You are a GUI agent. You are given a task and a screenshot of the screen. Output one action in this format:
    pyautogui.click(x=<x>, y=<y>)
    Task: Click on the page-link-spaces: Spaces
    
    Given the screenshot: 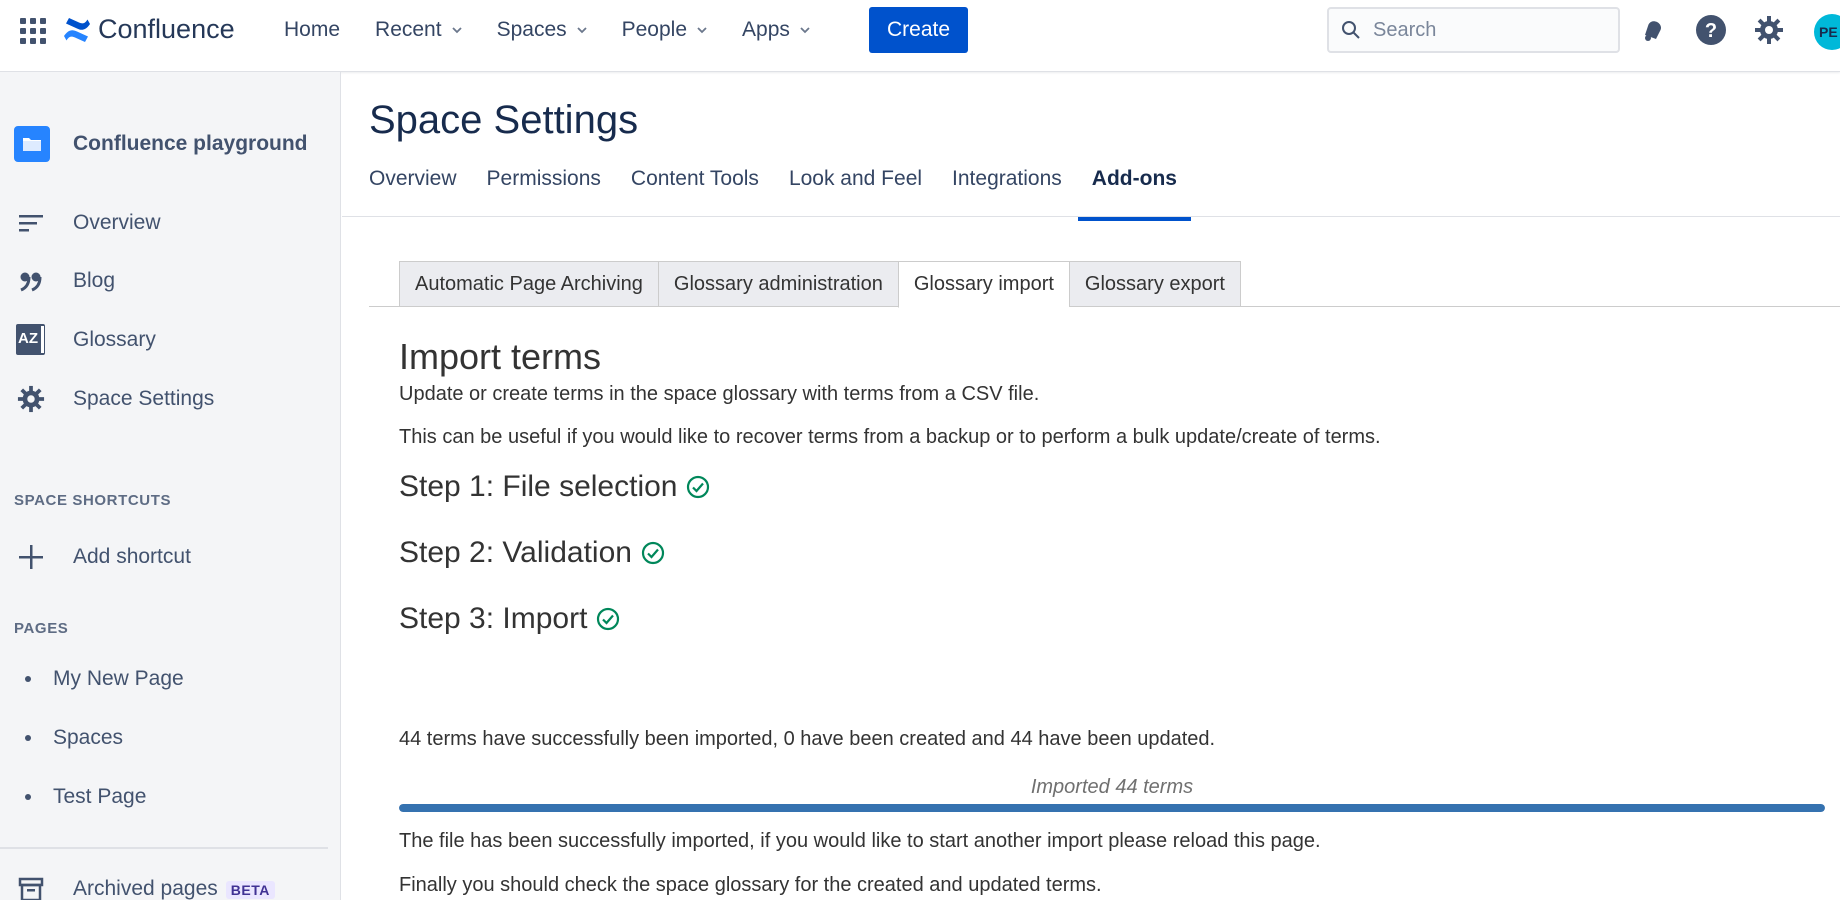 What is the action you would take?
    pyautogui.click(x=74, y=738)
    